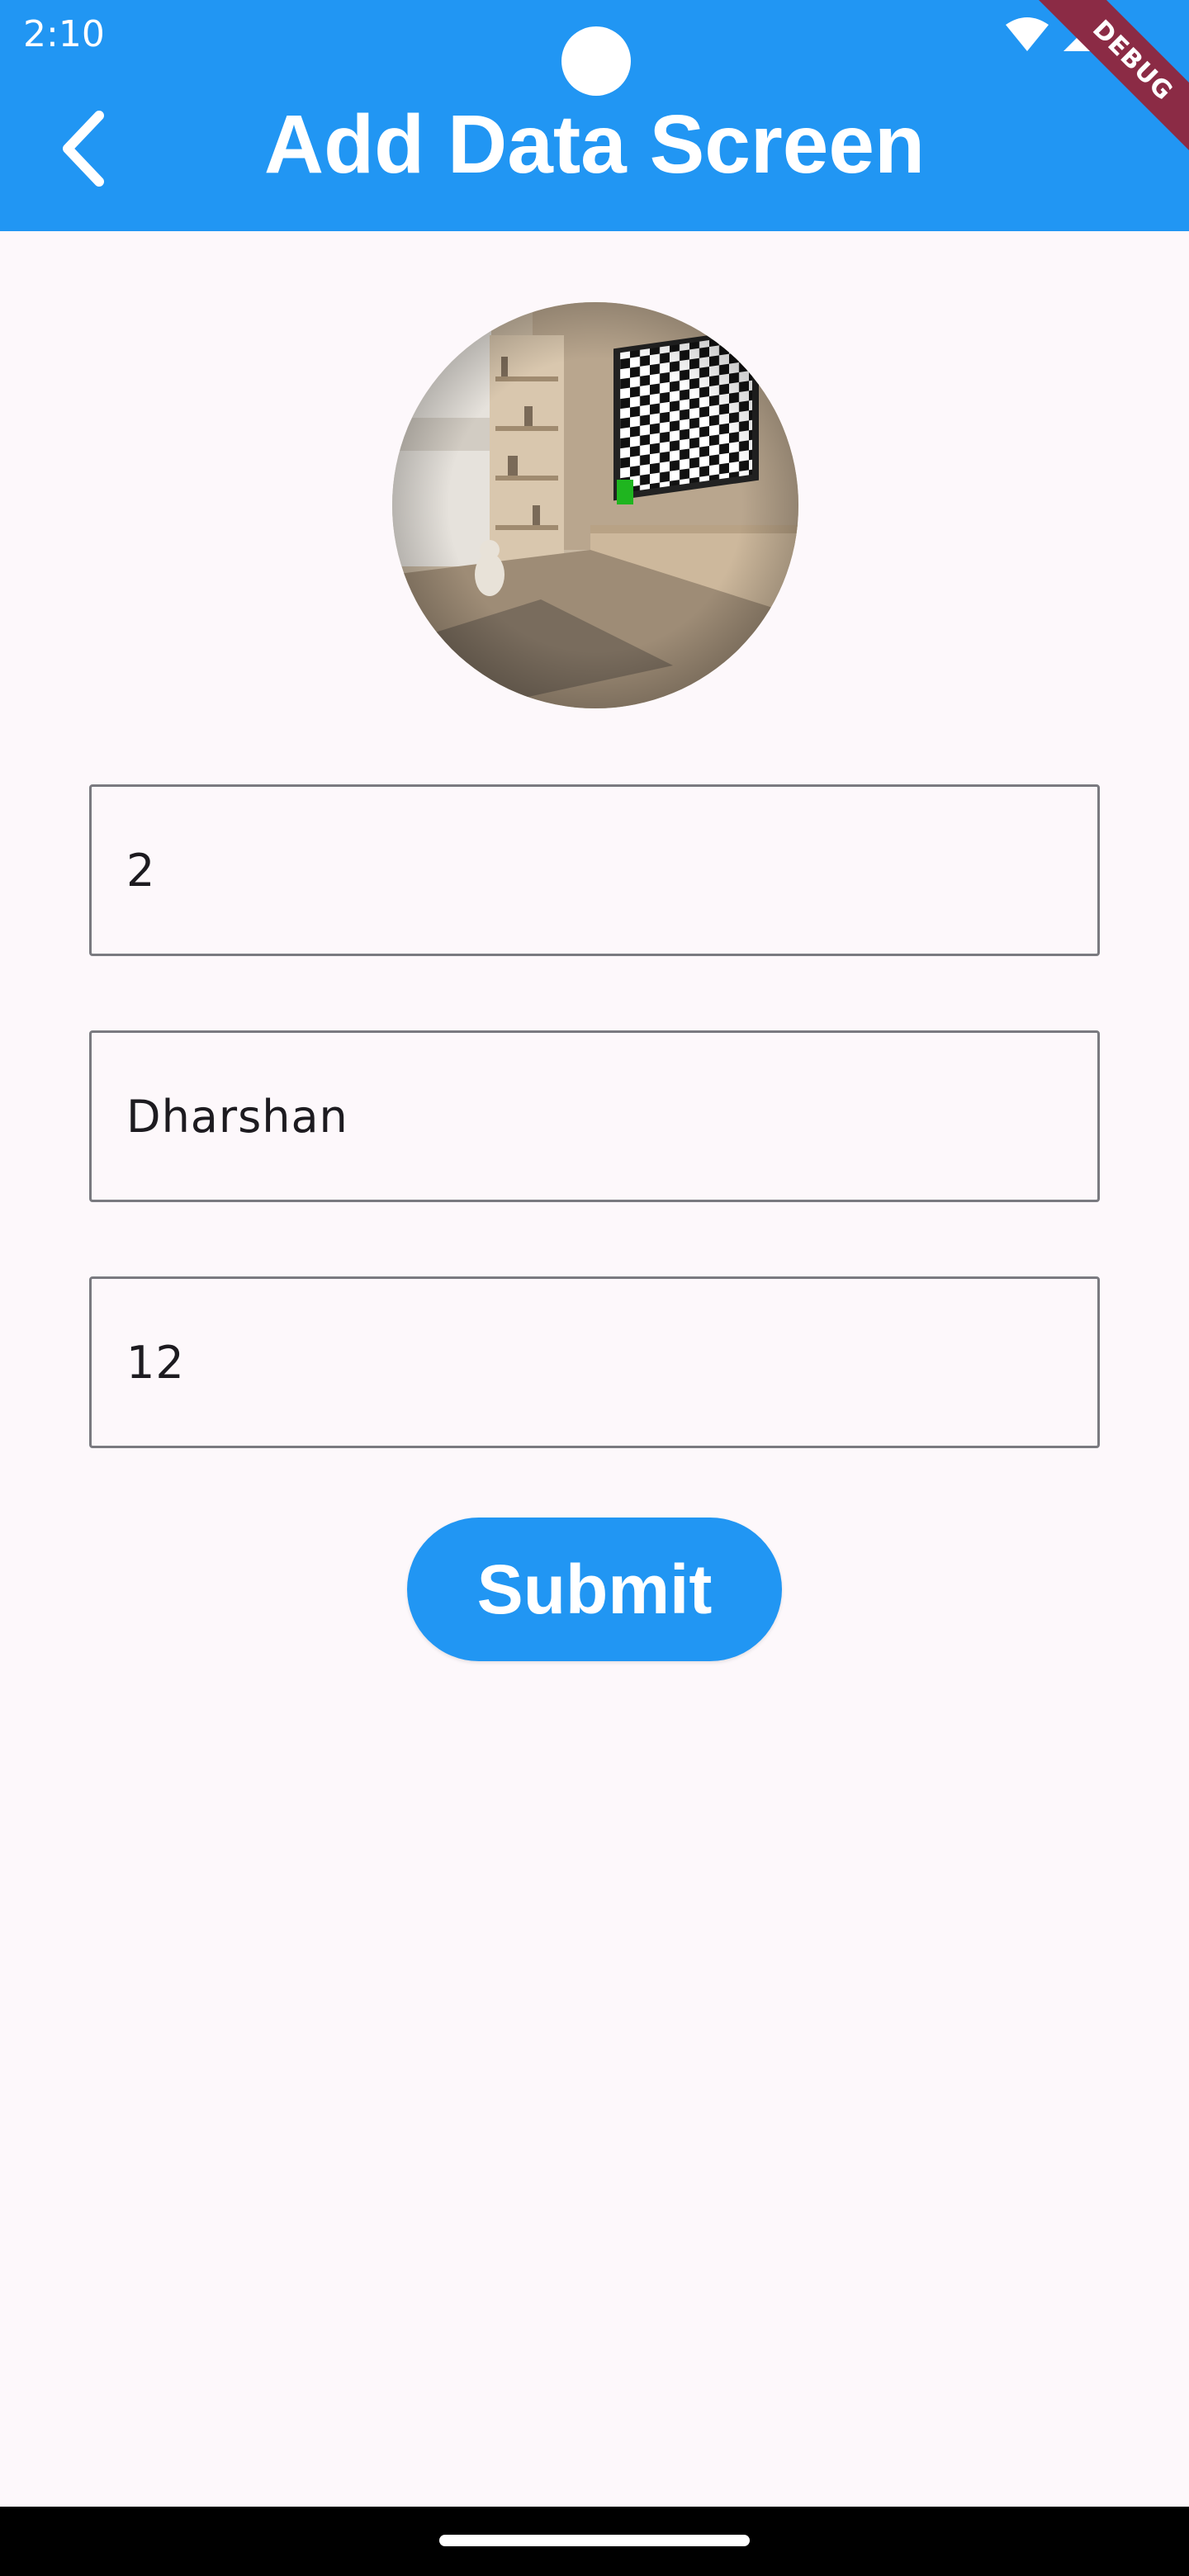  What do you see at coordinates (594, 144) in the screenshot?
I see `page-title: Add Data Screen` at bounding box center [594, 144].